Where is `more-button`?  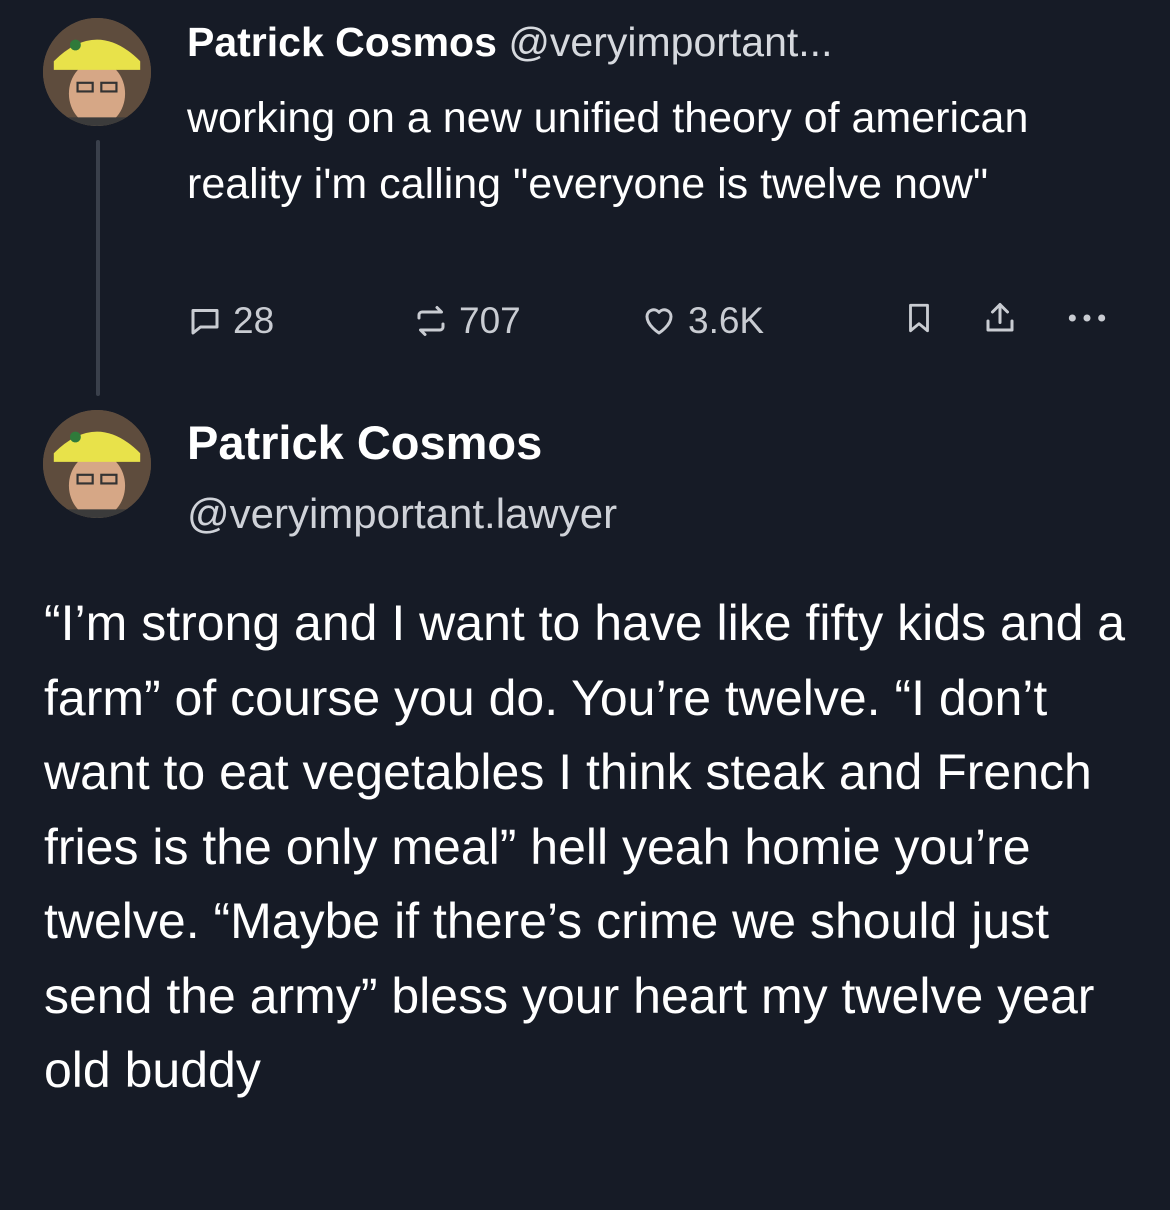
more-button is located at coordinates (1087, 318).